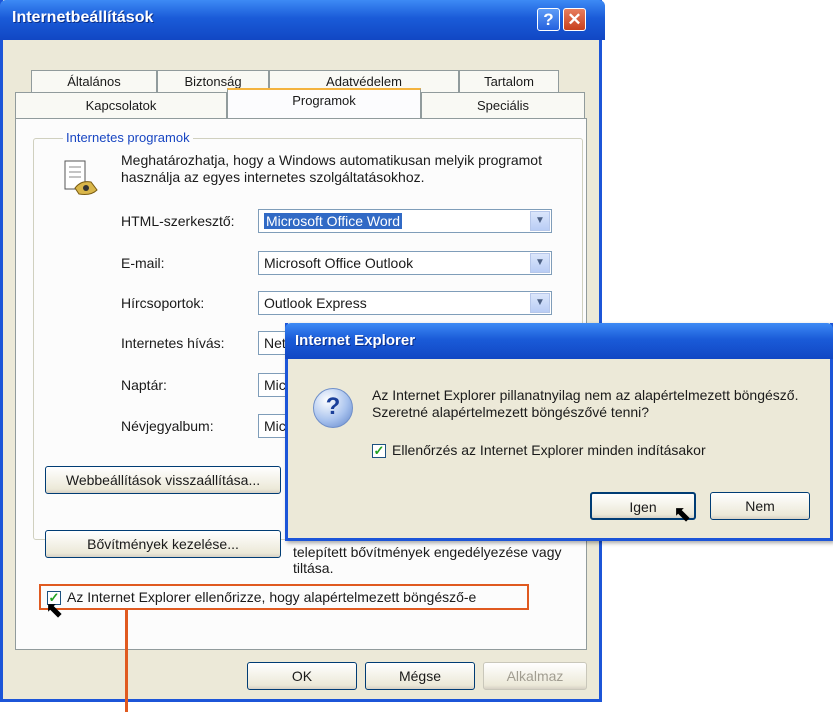  Describe the element at coordinates (163, 303) in the screenshot. I see `newsgroups-label: Hírcsoportok:` at that location.